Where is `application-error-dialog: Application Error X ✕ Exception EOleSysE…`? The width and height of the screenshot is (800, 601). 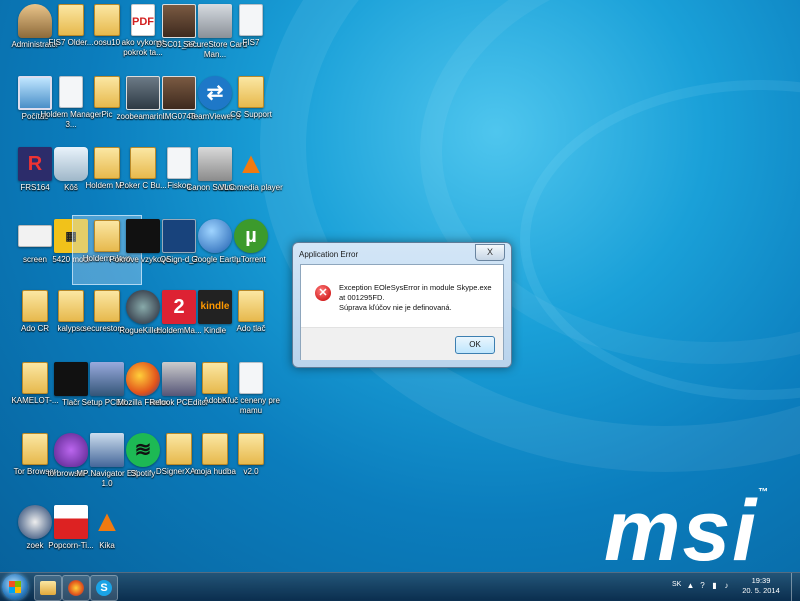 application-error-dialog: Application Error X ✕ Exception EOleSysE… is located at coordinates (402, 305).